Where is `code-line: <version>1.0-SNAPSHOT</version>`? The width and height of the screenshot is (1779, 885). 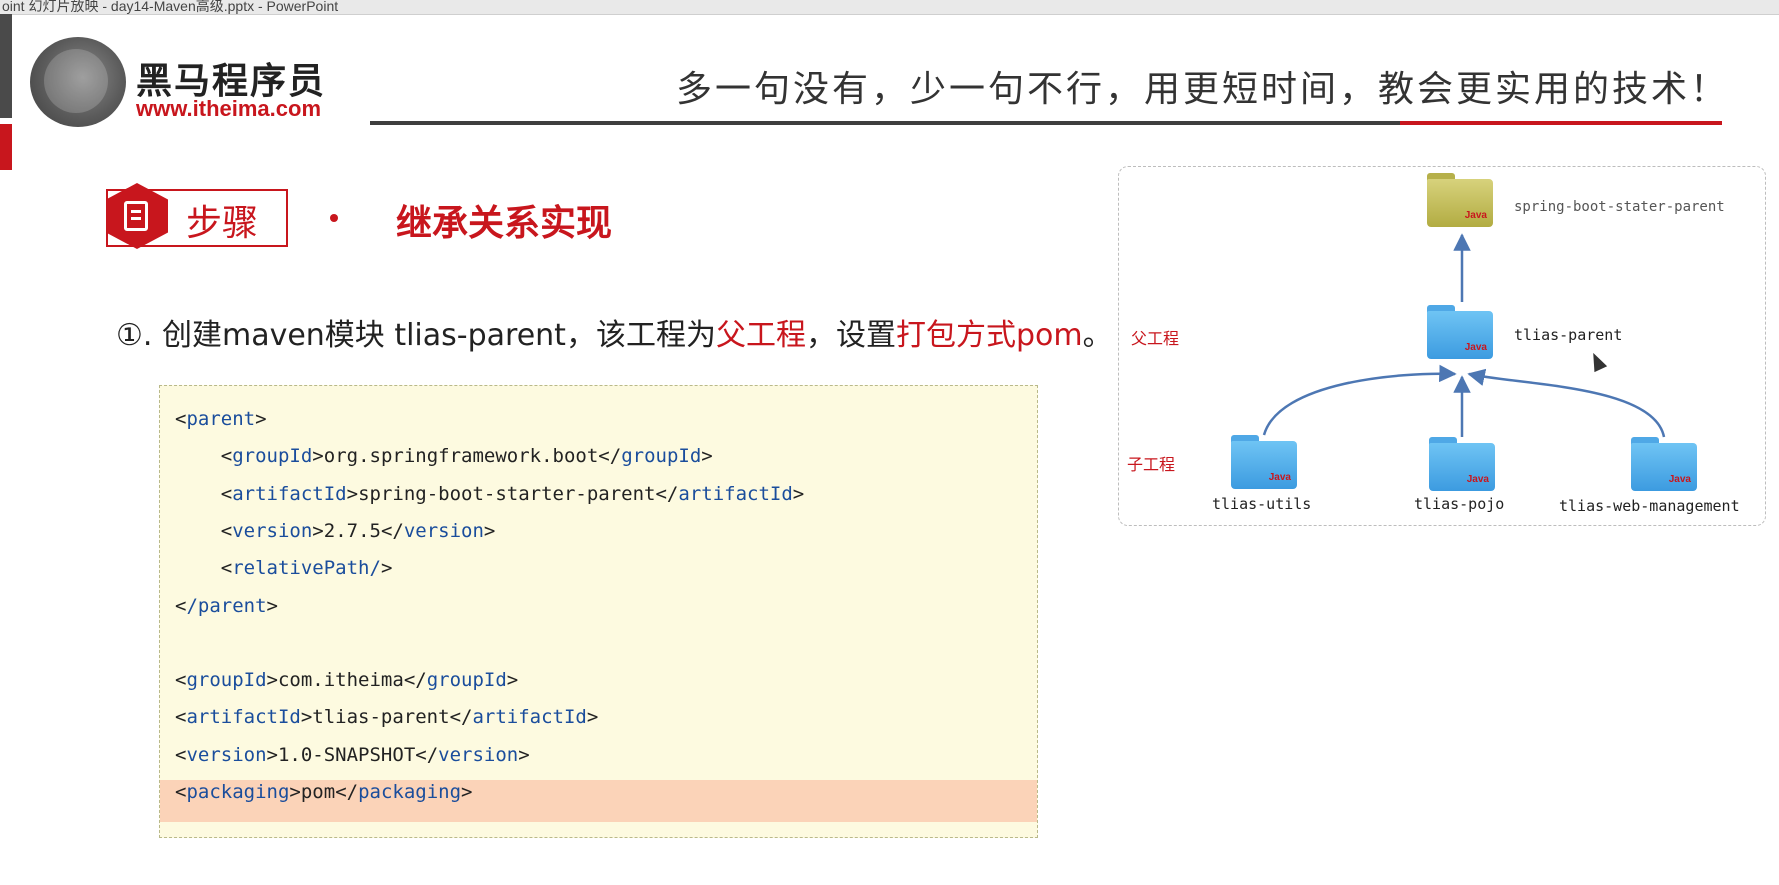 code-line: <version>1.0-SNAPSHOT</version> is located at coordinates (352, 754).